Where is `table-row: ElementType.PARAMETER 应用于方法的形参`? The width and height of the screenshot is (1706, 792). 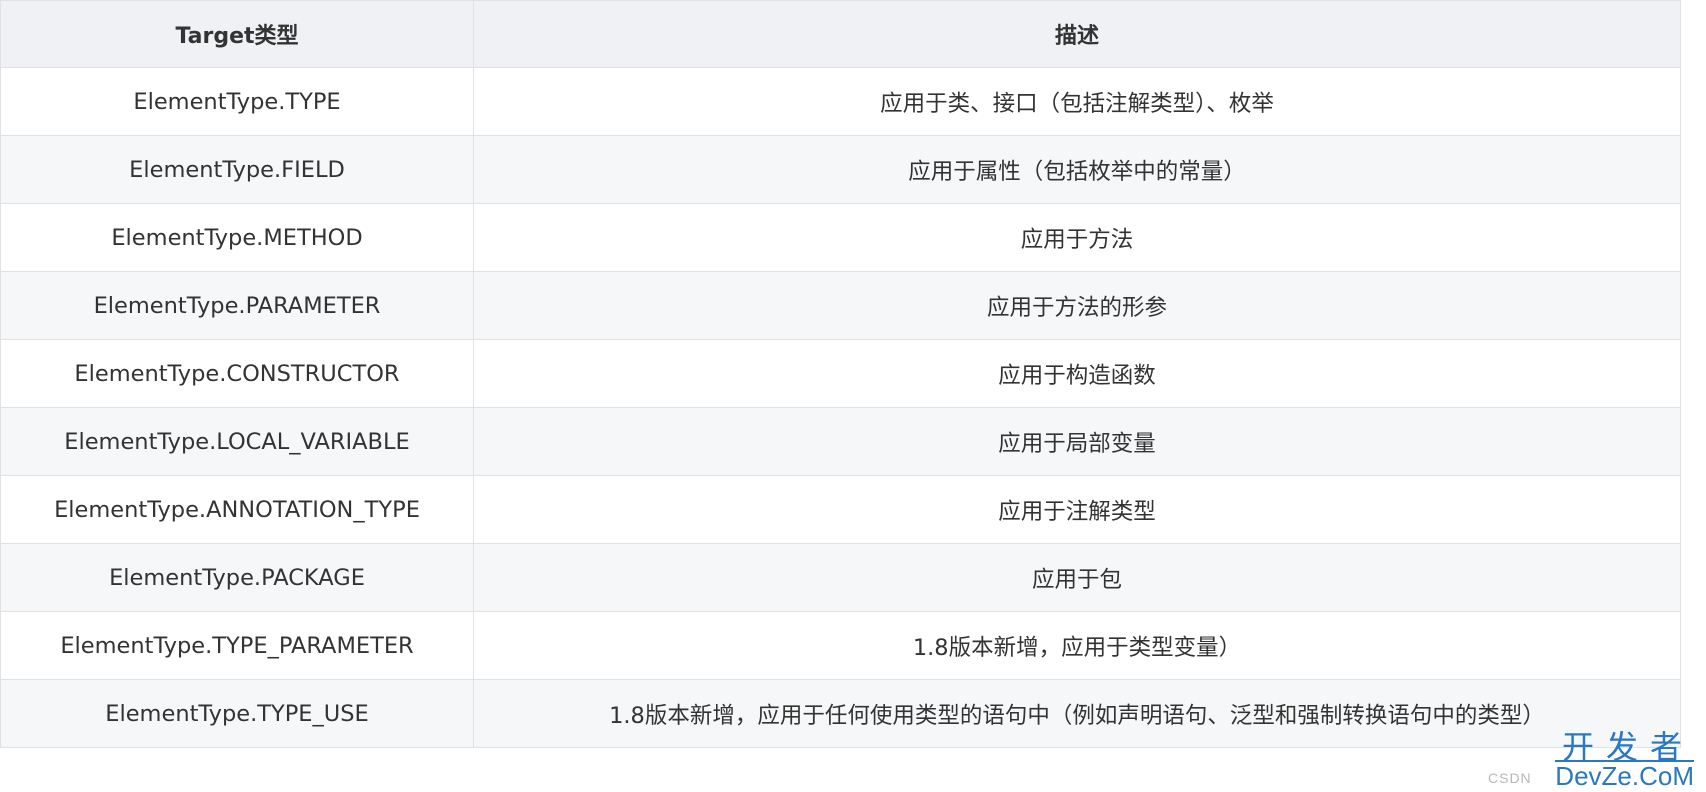
table-row: ElementType.PARAMETER 应用于方法的形参 is located at coordinates (840, 305).